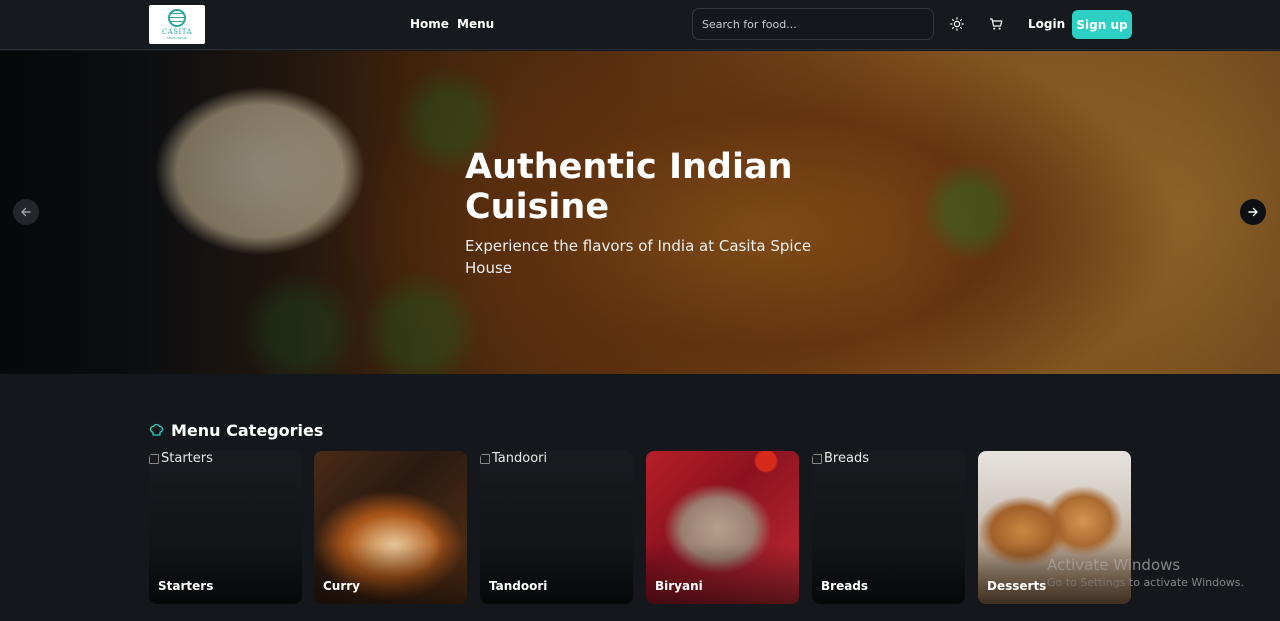  Describe the element at coordinates (1054, 527) in the screenshot. I see `category-card-desserts: Desserts` at that location.